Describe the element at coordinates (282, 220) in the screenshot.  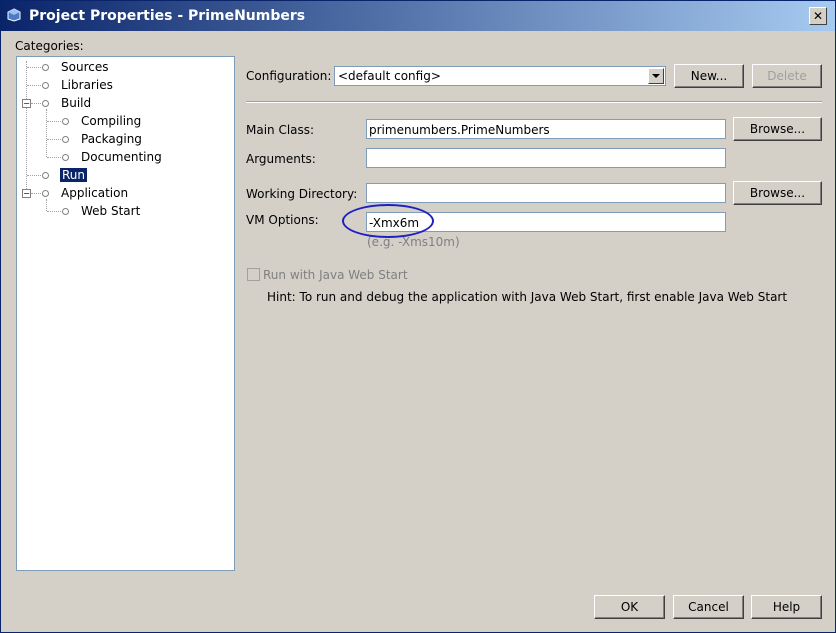
I see `vm-options-label: VM Options:` at that location.